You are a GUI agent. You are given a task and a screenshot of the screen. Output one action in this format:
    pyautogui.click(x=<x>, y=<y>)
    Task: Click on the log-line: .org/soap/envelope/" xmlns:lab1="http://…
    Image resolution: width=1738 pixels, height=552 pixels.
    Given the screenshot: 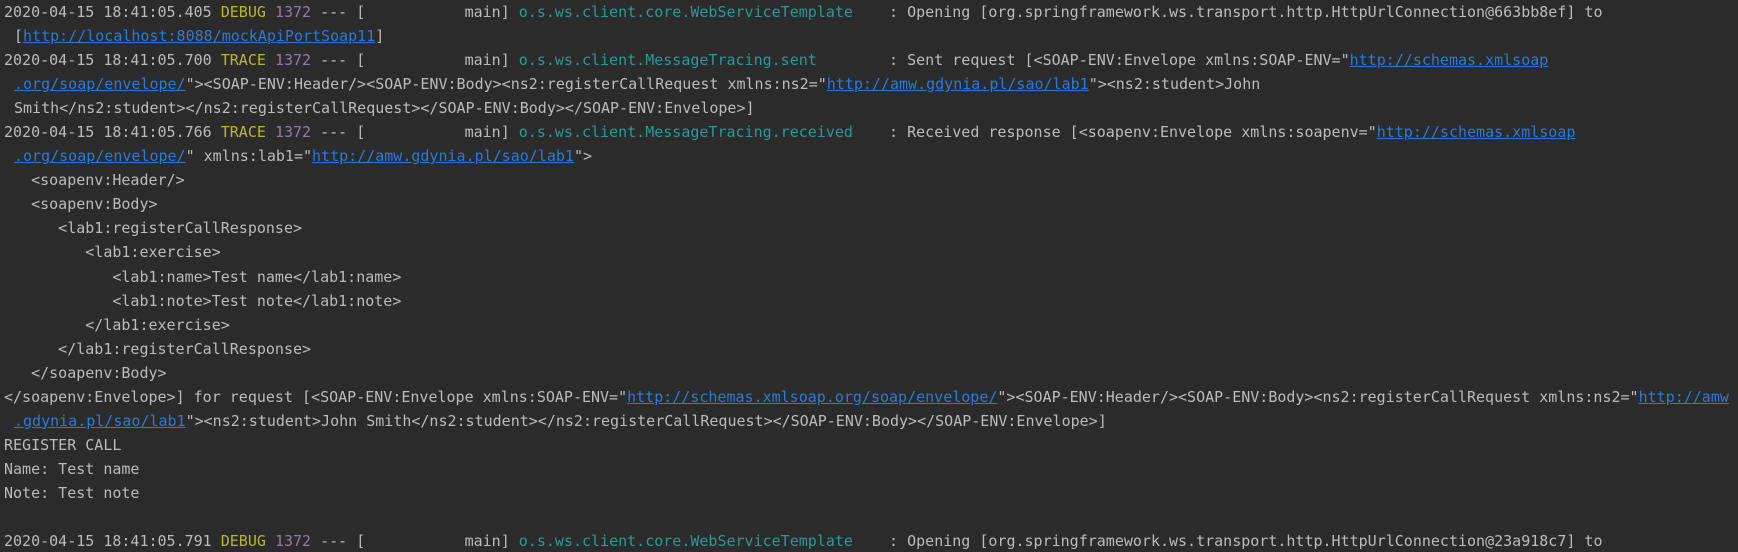 What is the action you would take?
    pyautogui.click(x=871, y=156)
    